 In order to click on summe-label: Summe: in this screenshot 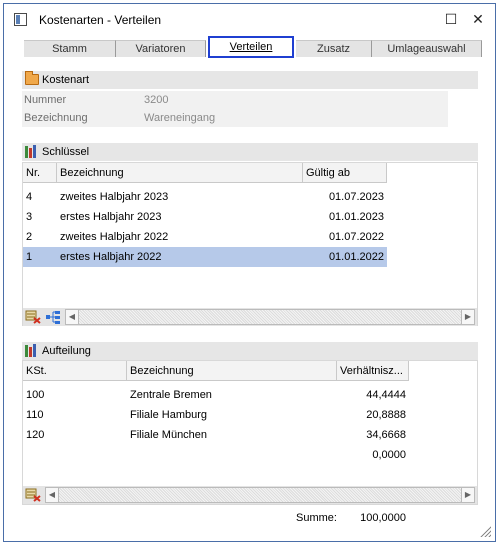, I will do `click(316, 518)`.